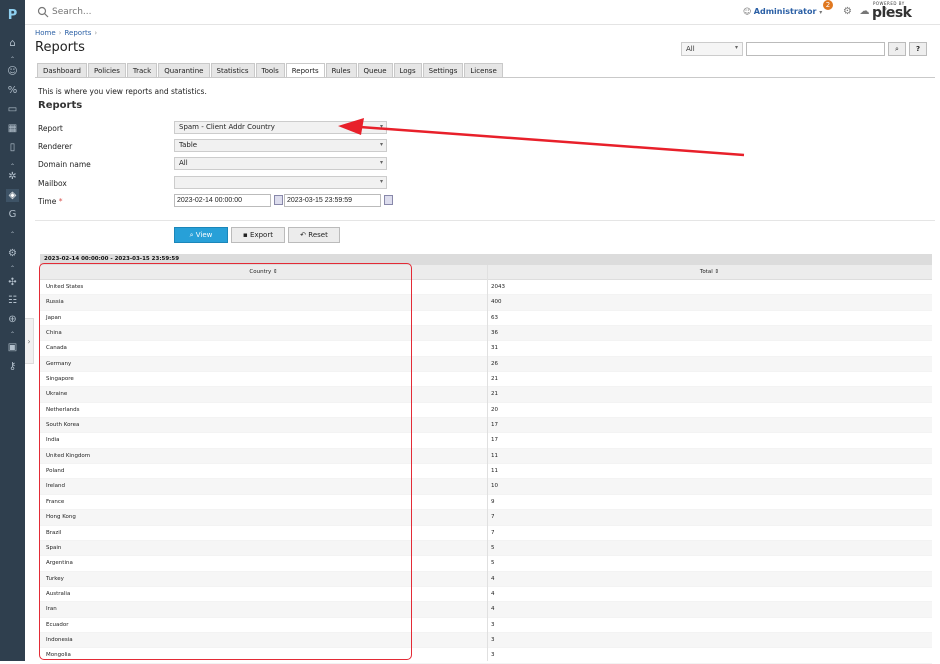  I want to click on tab-track: Track, so click(142, 70).